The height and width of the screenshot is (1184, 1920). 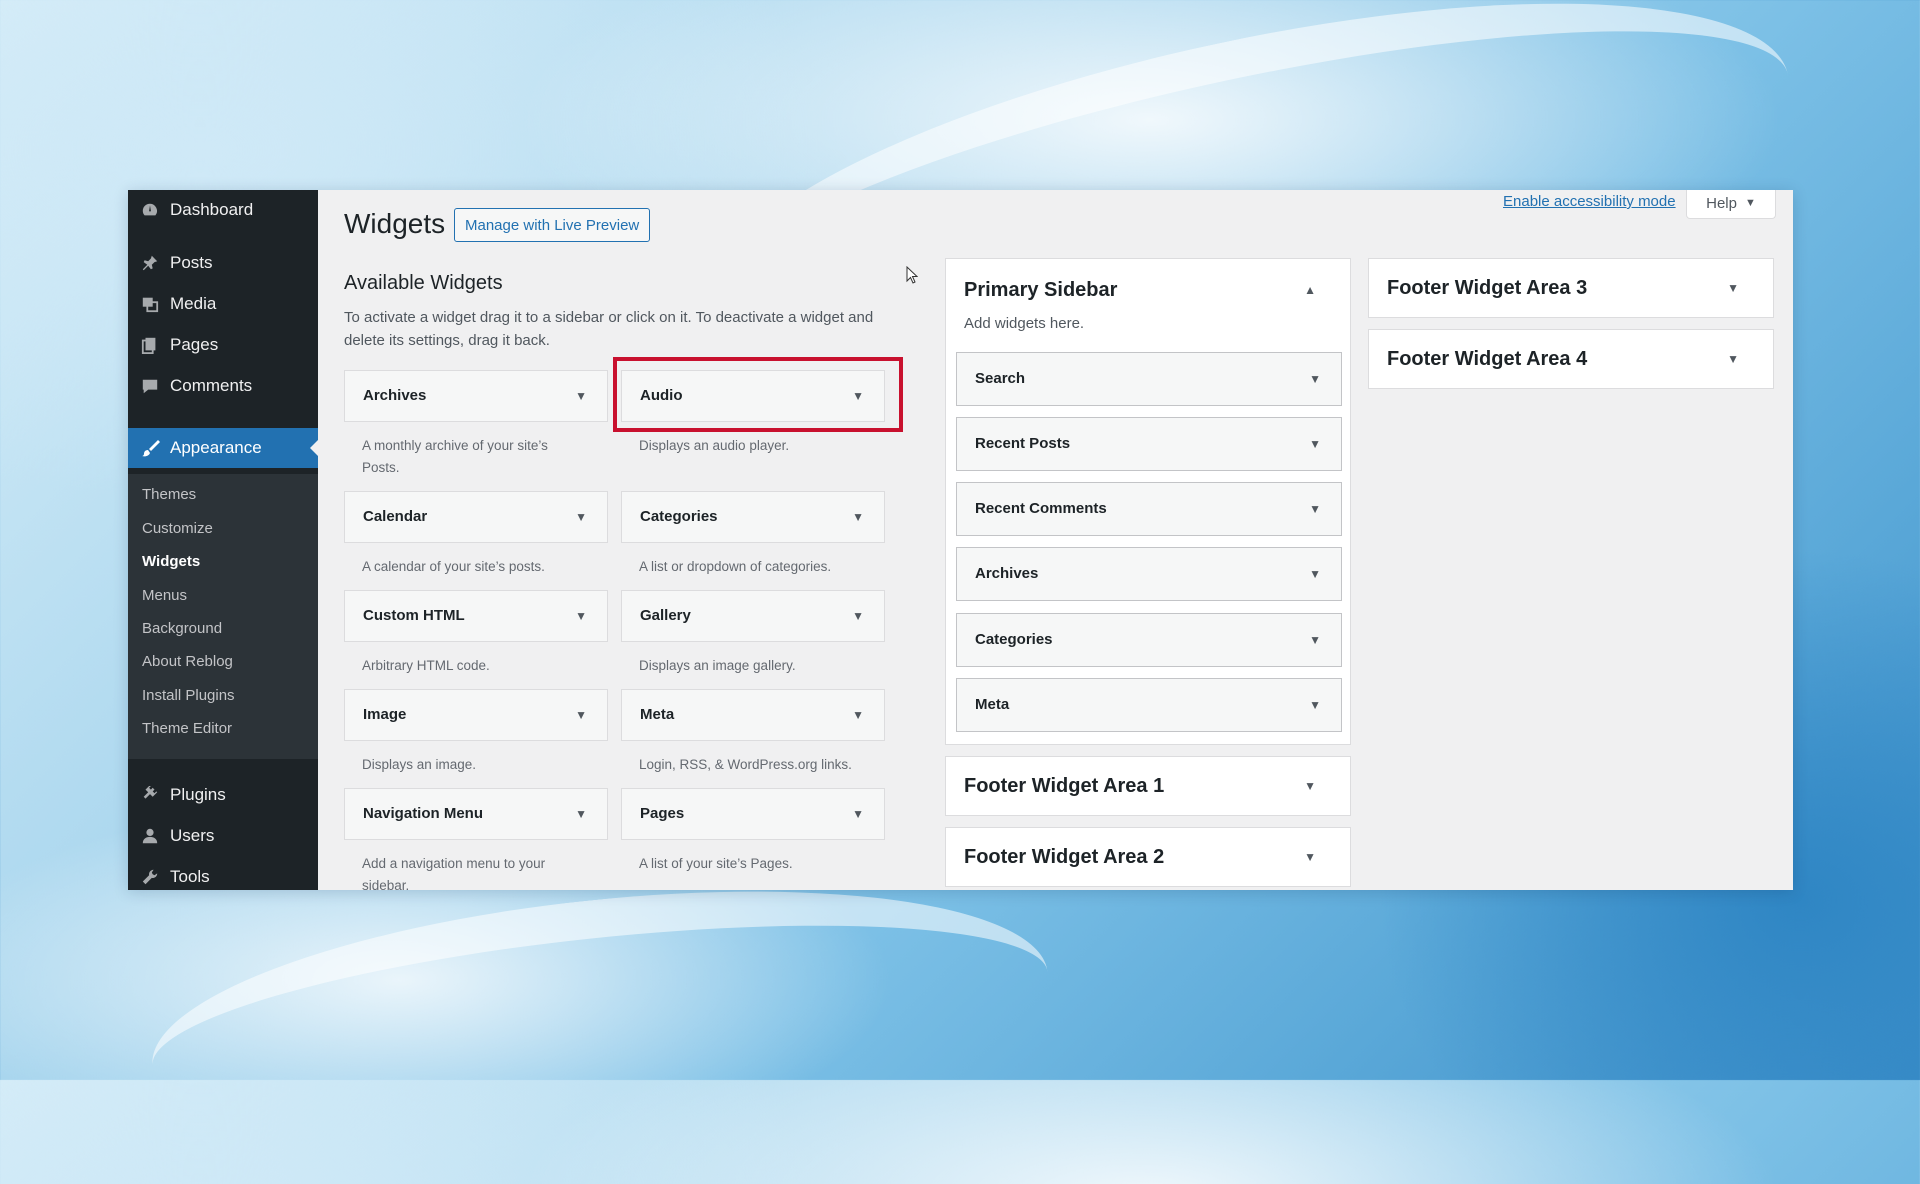 What do you see at coordinates (223, 386) in the screenshot?
I see `menu-comments: Comments` at bounding box center [223, 386].